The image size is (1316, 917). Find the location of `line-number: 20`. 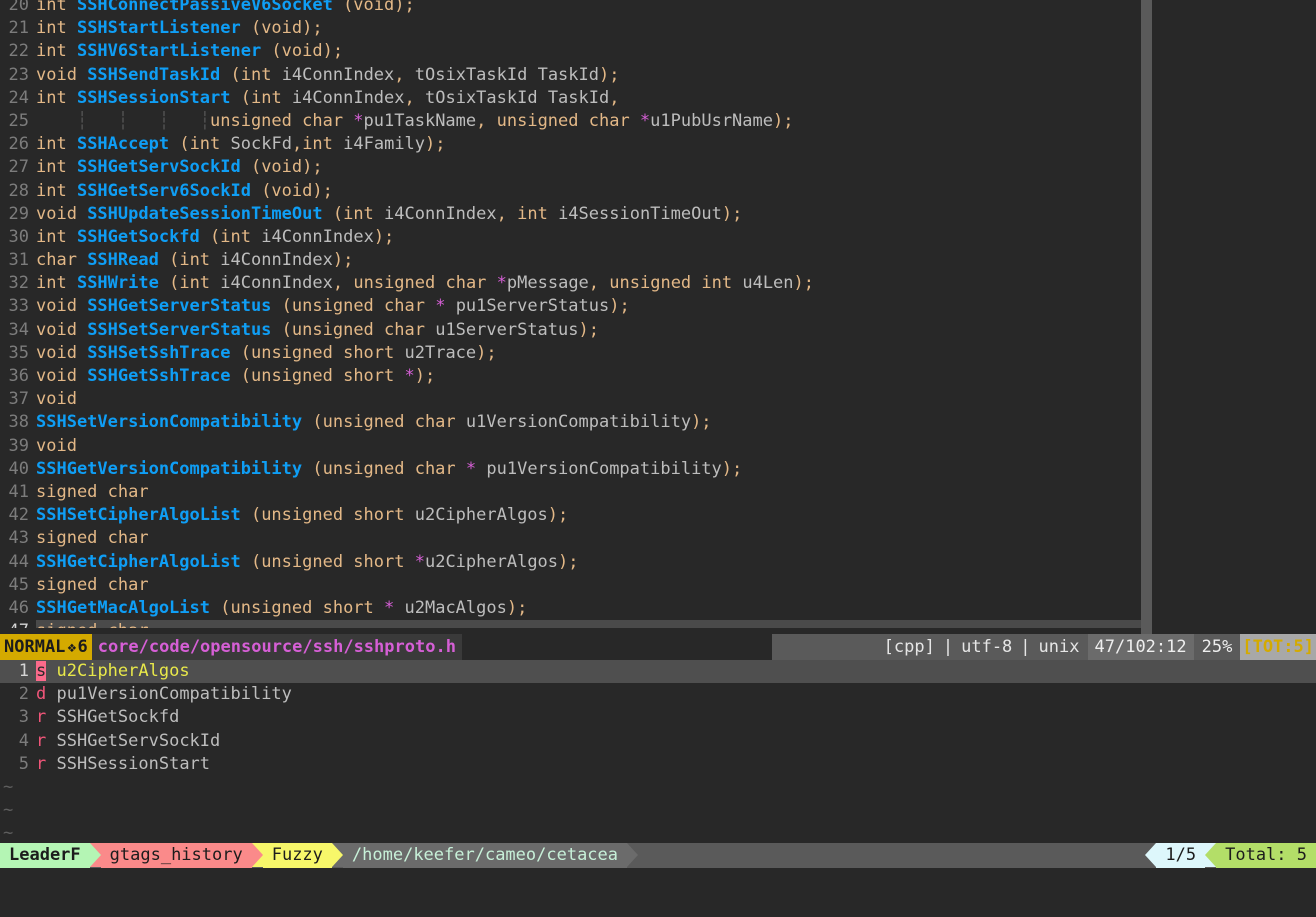

line-number: 20 is located at coordinates (18, 7).